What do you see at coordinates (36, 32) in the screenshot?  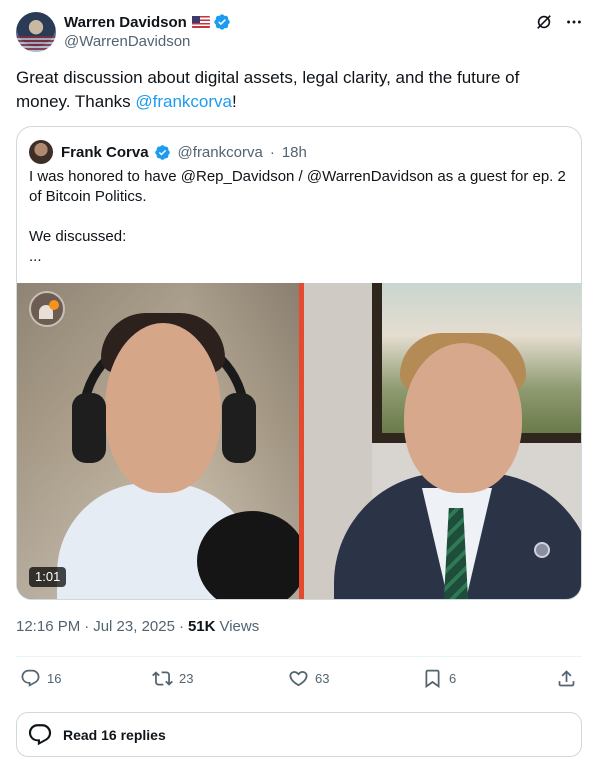 I see `author-avatar` at bounding box center [36, 32].